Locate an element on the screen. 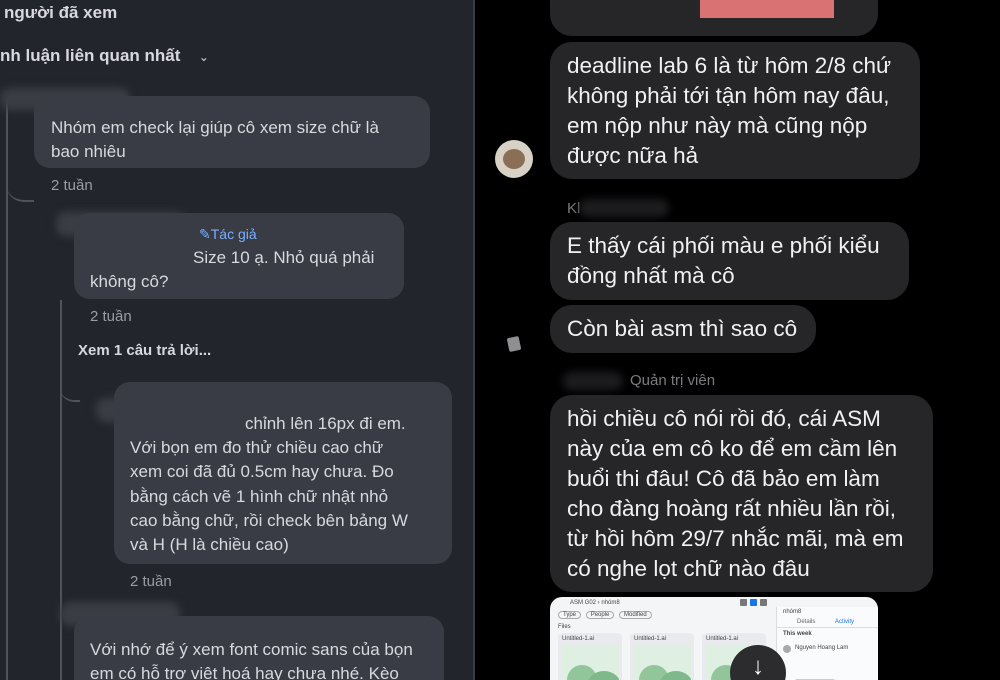 This screenshot has height=680, width=1000. filter-chips: Type People Modified is located at coordinates (605, 615).